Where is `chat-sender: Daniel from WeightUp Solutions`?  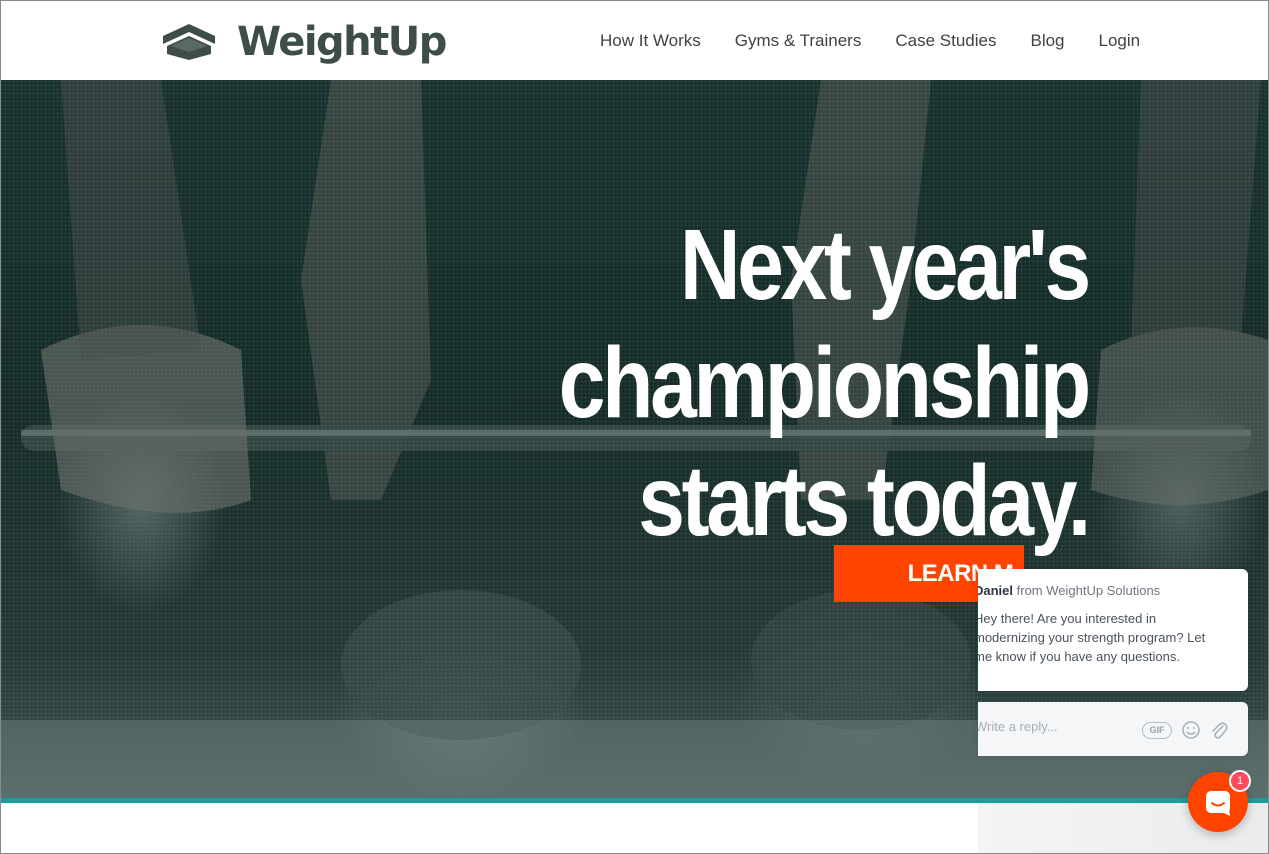 chat-sender: Daniel from WeightUp Solutions is located at coordinates (1069, 590).